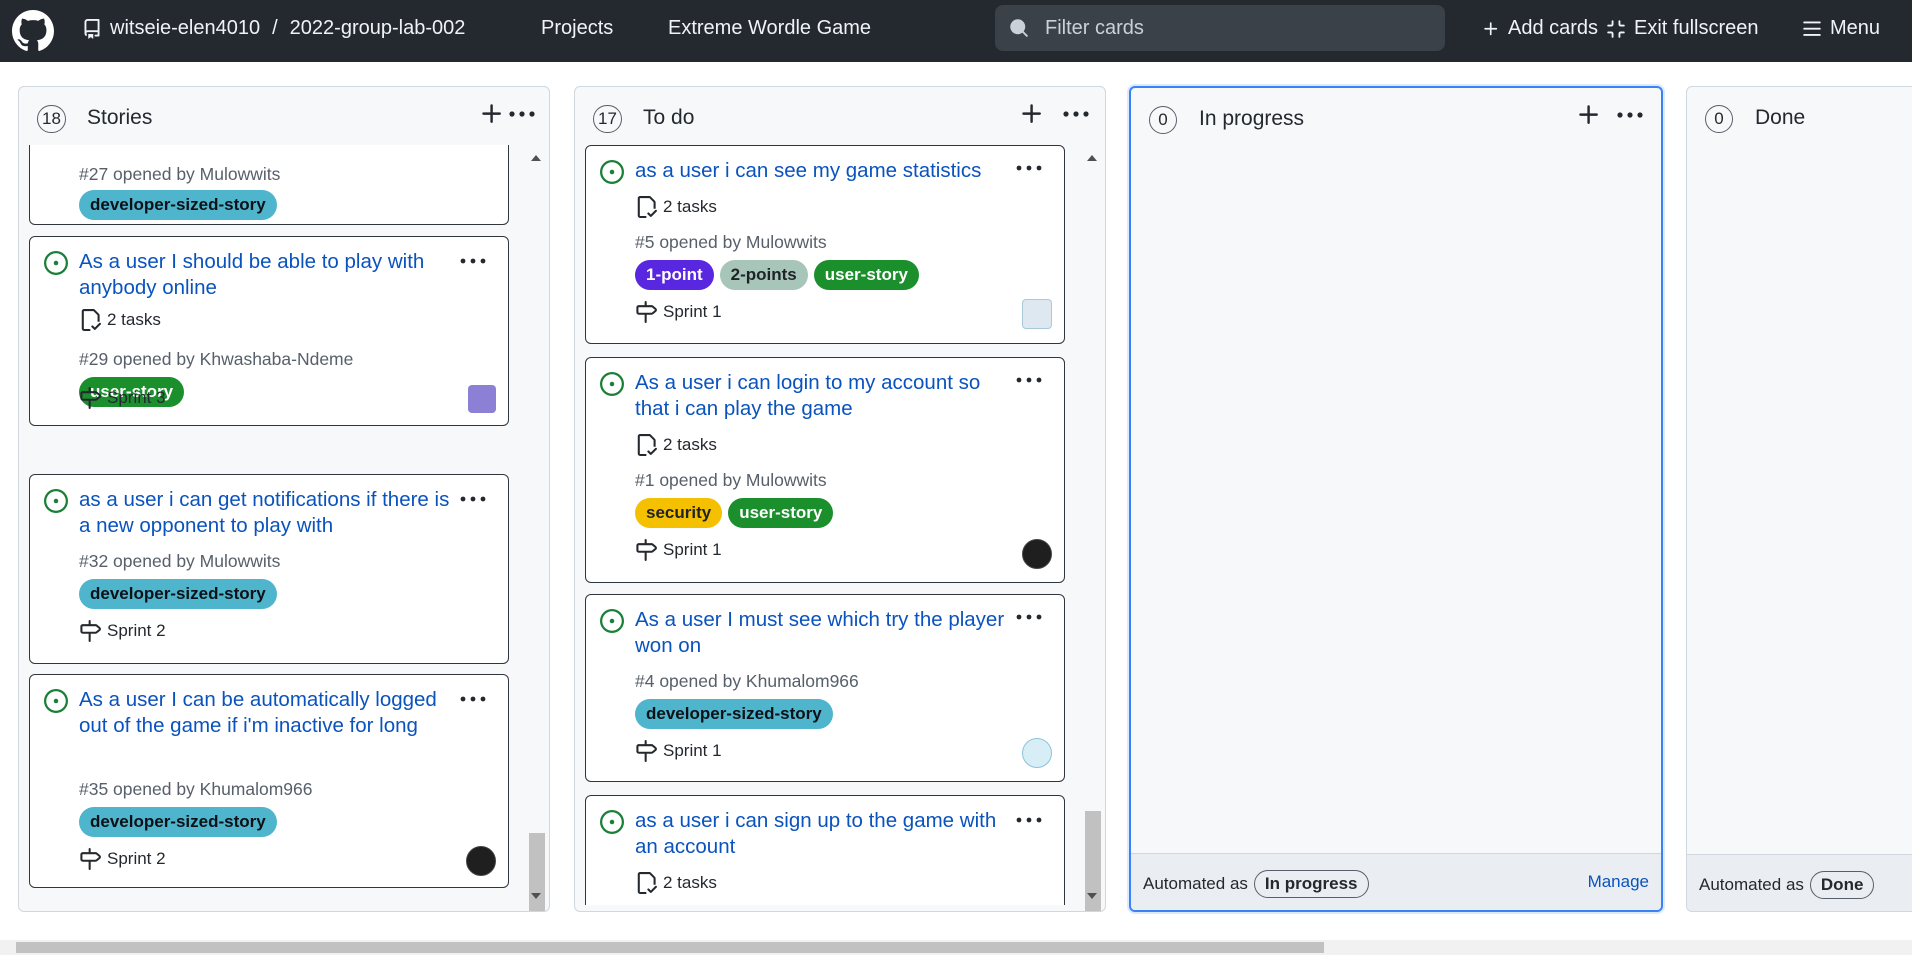 The image size is (1912, 955). I want to click on menu-label: Menu, so click(1855, 28).